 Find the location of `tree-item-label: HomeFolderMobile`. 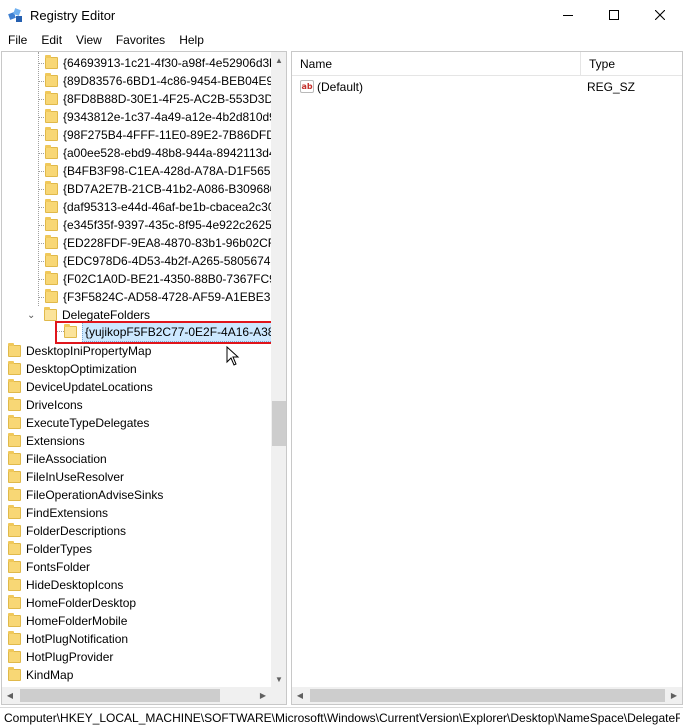

tree-item-label: HomeFolderMobile is located at coordinates (77, 621).